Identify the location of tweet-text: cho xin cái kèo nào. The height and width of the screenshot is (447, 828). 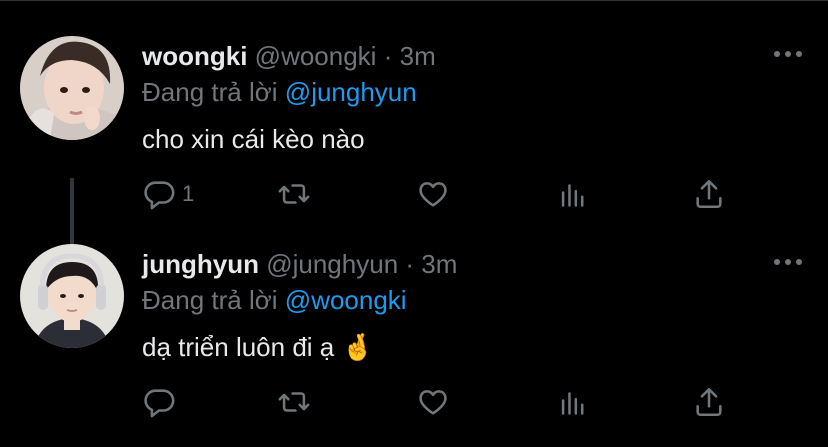
(253, 139).